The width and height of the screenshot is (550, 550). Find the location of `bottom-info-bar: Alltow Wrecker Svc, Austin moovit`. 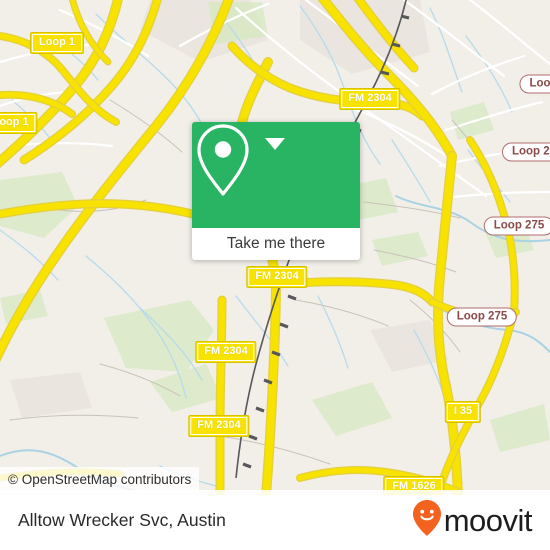

bottom-info-bar: Alltow Wrecker Svc, Austin moovit is located at coordinates (275, 520).